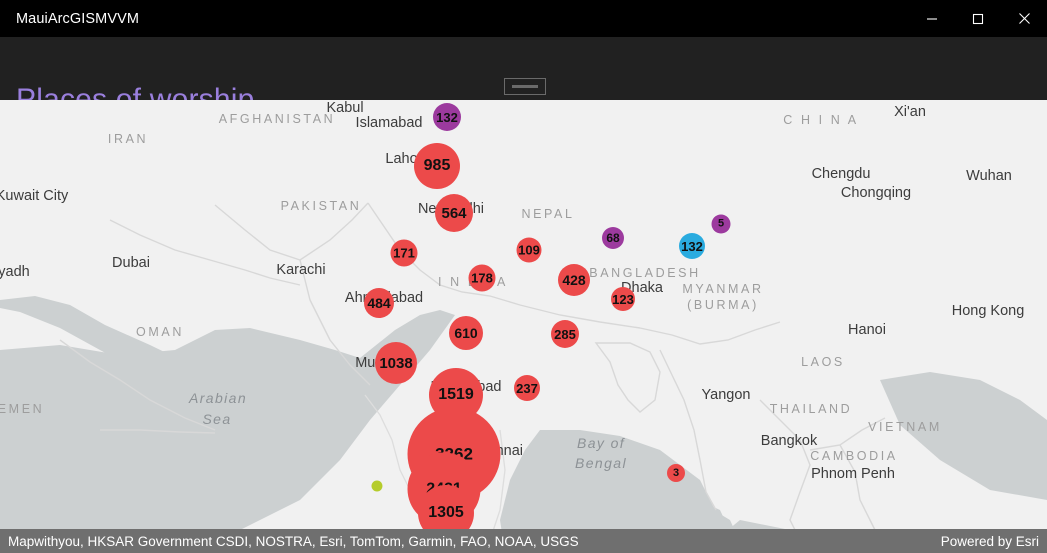 The width and height of the screenshot is (1047, 553). Describe the element at coordinates (482, 278) in the screenshot. I see `cluster-marker: 178` at that location.